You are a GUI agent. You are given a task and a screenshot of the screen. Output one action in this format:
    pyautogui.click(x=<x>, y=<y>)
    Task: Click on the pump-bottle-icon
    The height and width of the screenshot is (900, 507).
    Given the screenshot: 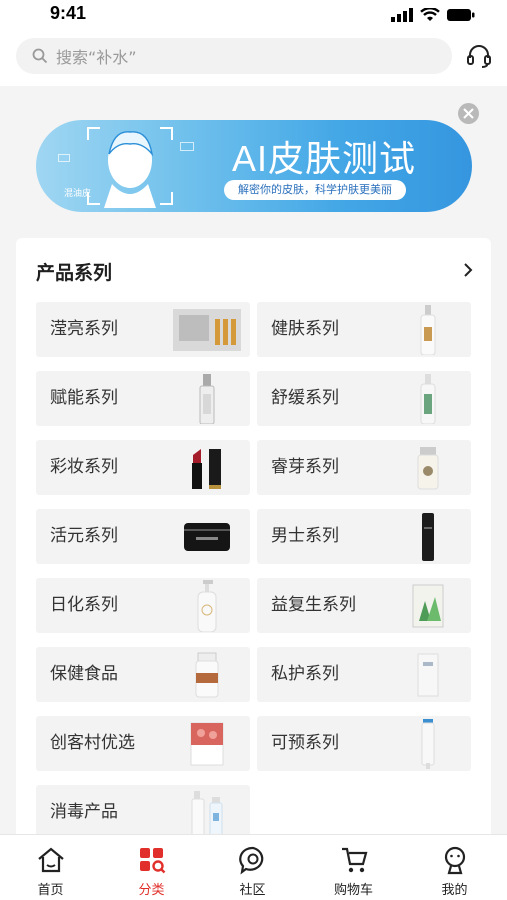 What is the action you would take?
    pyautogui.click(x=207, y=605)
    